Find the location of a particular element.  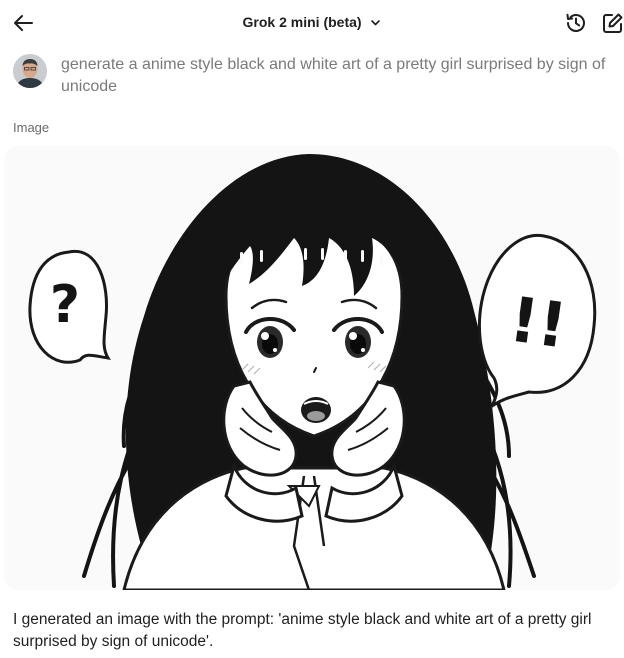

model-name: Grok 2 mini (beta) is located at coordinates (302, 22).